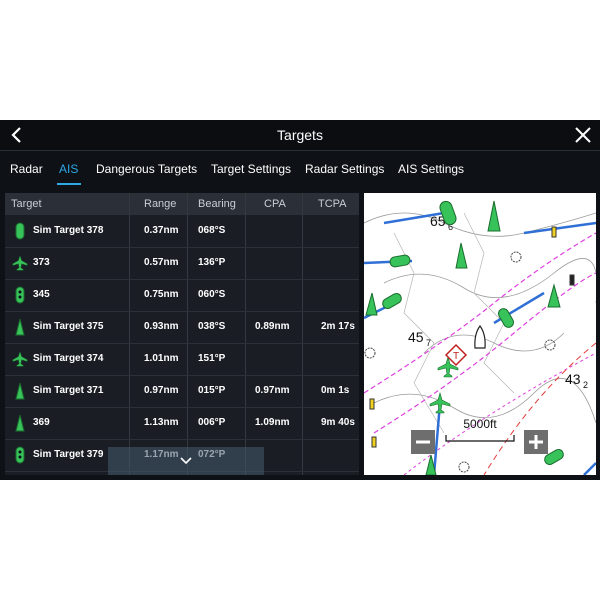 The image size is (600, 600). Describe the element at coordinates (332, 204) in the screenshot. I see `column-header-tcpa: TCPA` at that location.